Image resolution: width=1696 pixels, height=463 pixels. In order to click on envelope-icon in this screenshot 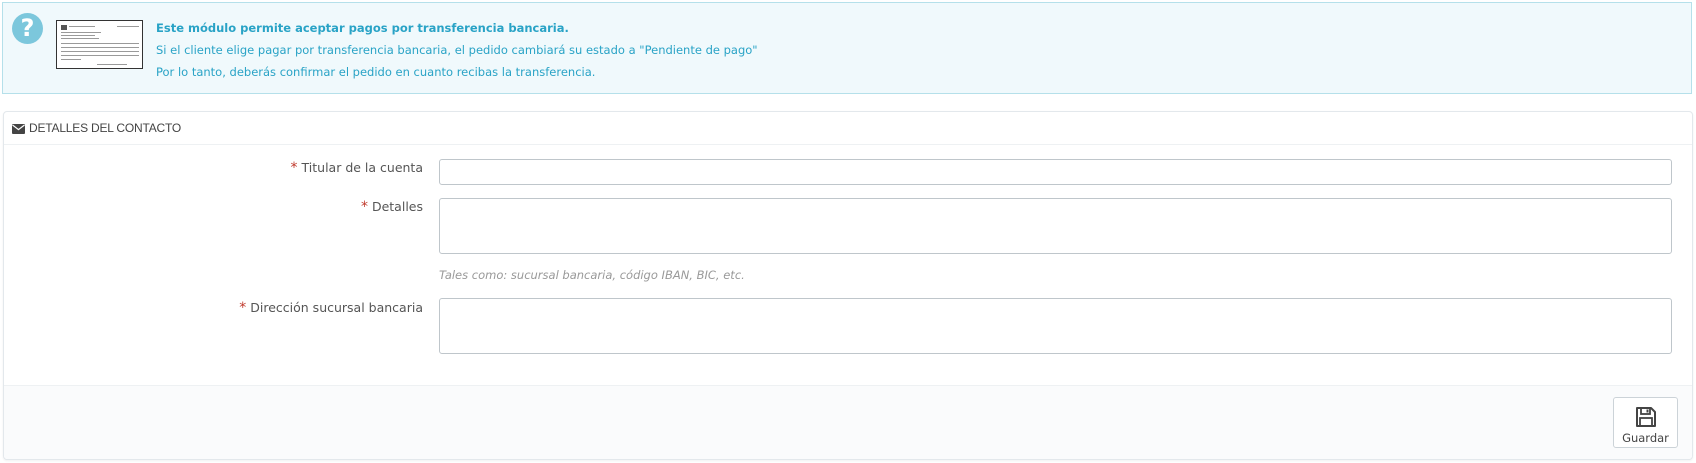, I will do `click(18, 129)`.